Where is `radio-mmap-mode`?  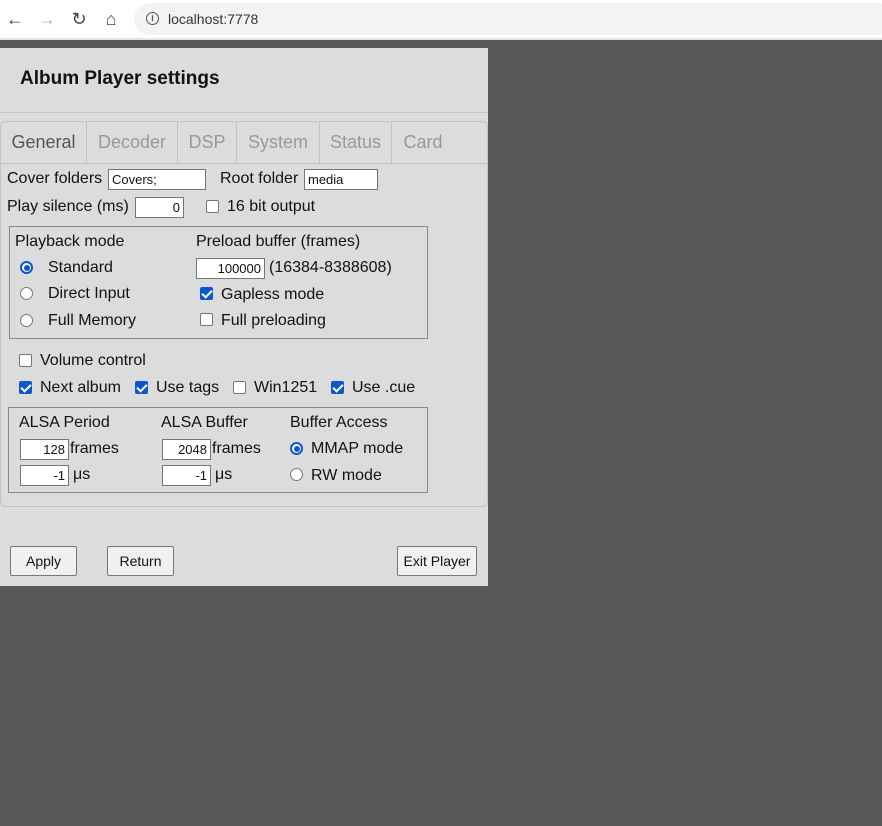
radio-mmap-mode is located at coordinates (296, 448).